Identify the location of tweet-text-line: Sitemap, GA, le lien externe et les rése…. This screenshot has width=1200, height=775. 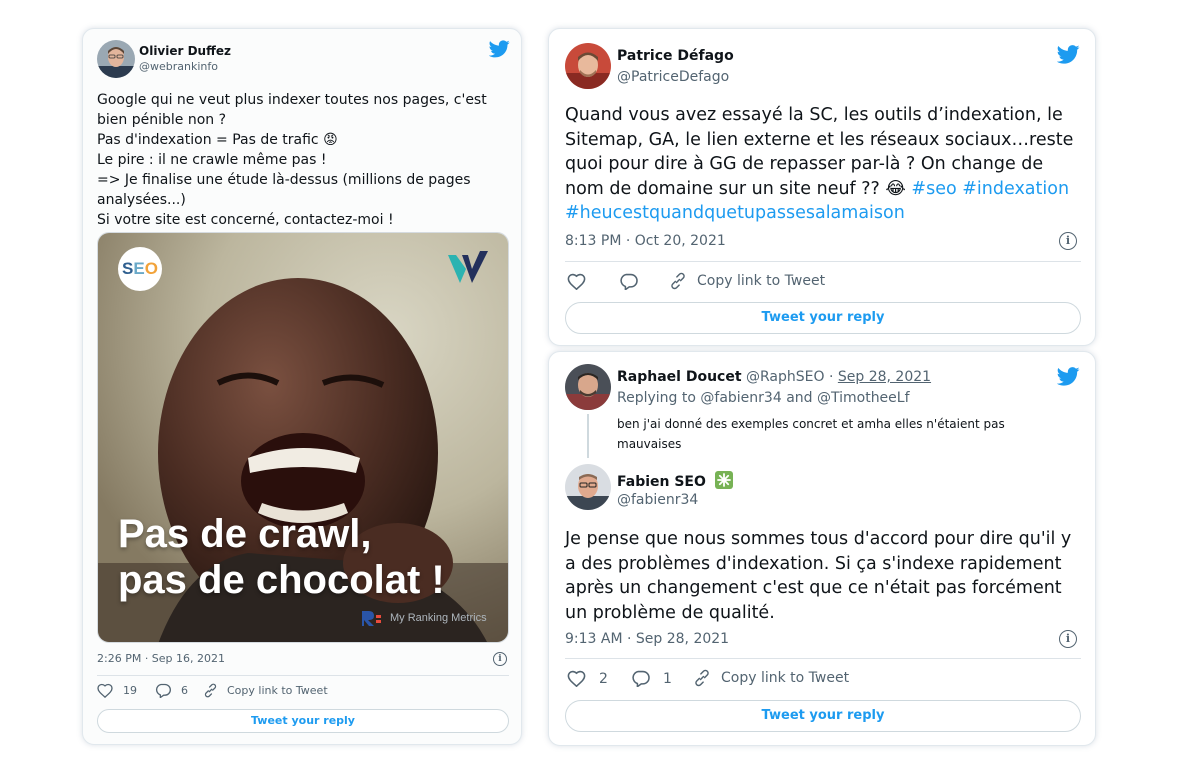
(819, 139).